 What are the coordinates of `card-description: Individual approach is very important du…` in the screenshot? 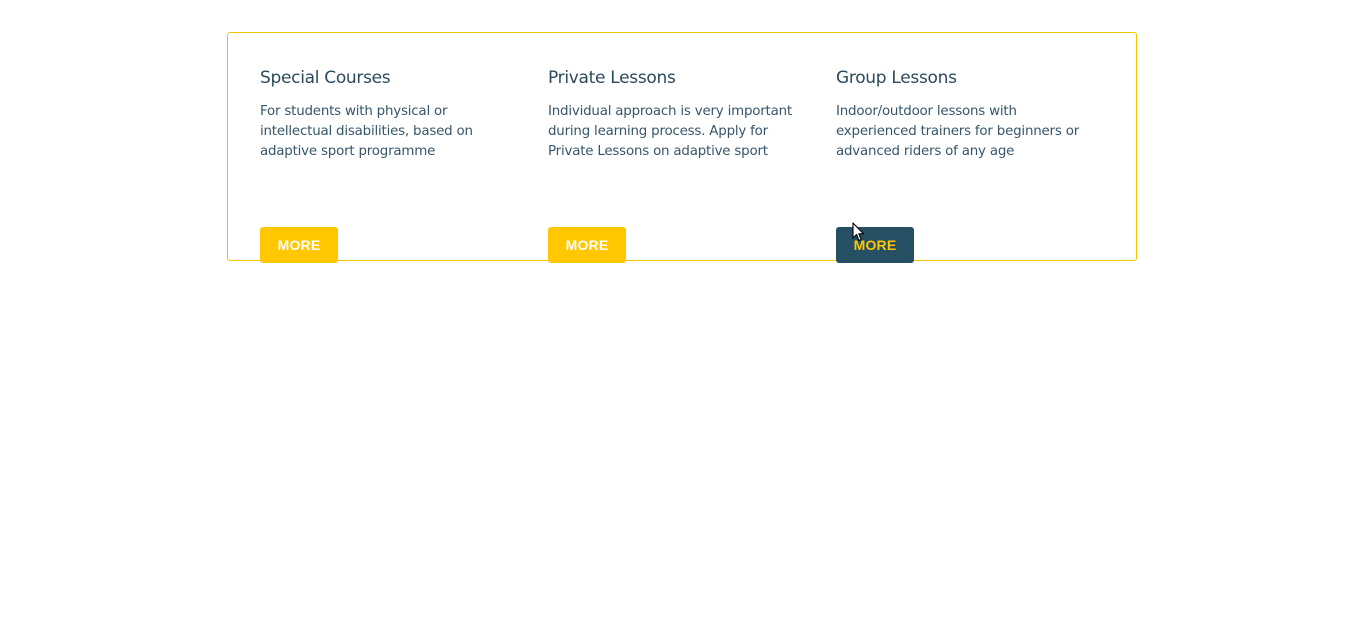 It's located at (670, 131).